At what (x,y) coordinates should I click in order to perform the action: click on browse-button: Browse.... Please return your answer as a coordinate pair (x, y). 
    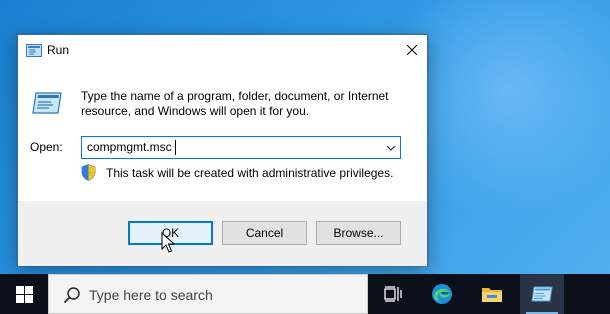
    Looking at the image, I should click on (358, 233).